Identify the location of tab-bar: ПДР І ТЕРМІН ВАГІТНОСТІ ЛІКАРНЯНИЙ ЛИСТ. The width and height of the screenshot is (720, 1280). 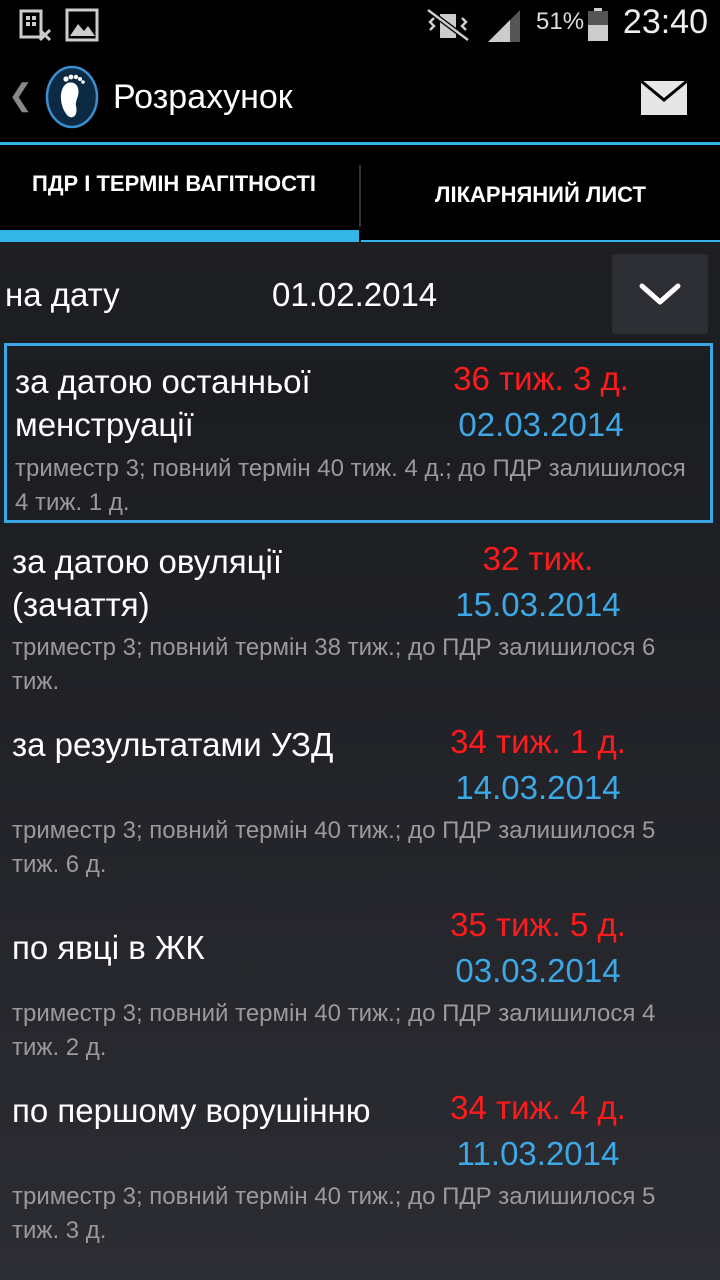
(360, 192).